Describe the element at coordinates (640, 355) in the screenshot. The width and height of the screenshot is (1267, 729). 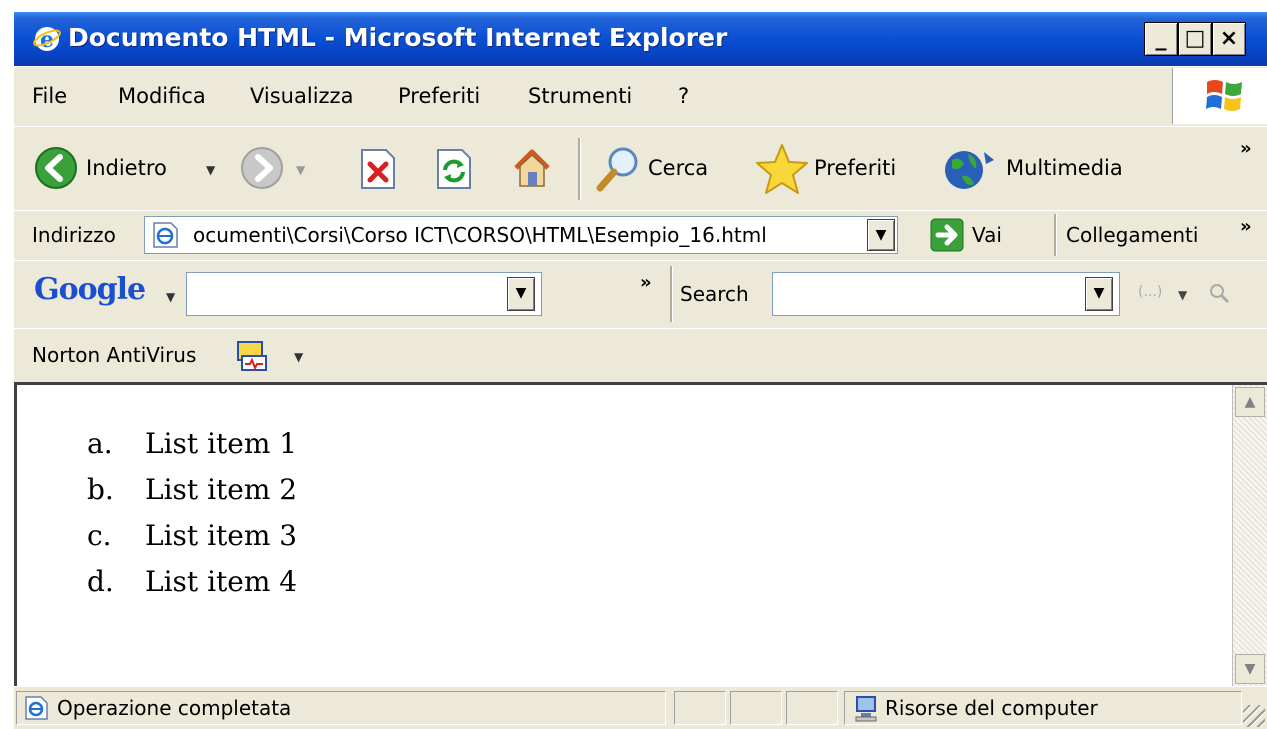
I see `norton-toolbar: Norton AntiVirus ▼` at that location.